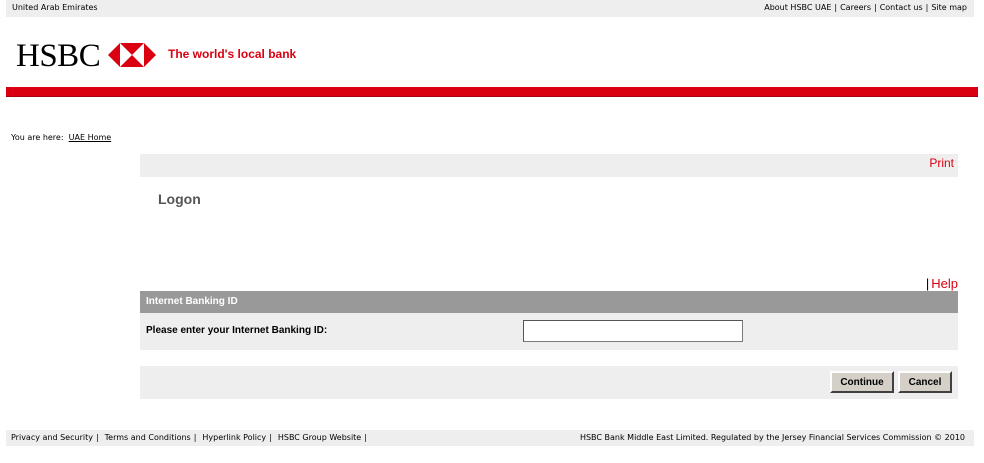  Describe the element at coordinates (192, 301) in the screenshot. I see `section-title: Internet Banking ID` at that location.